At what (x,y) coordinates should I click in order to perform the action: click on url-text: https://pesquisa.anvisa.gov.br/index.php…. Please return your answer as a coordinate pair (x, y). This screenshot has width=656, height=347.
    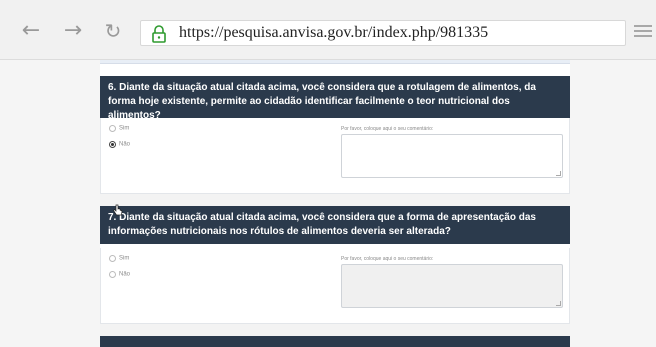
    Looking at the image, I should click on (334, 32).